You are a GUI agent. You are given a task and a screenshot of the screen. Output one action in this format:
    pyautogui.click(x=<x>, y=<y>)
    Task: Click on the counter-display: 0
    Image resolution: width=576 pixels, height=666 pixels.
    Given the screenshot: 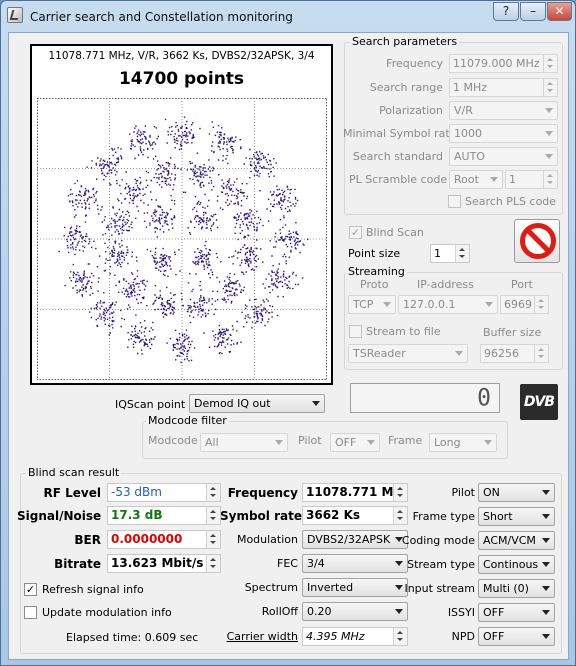 What is the action you would take?
    pyautogui.click(x=425, y=398)
    